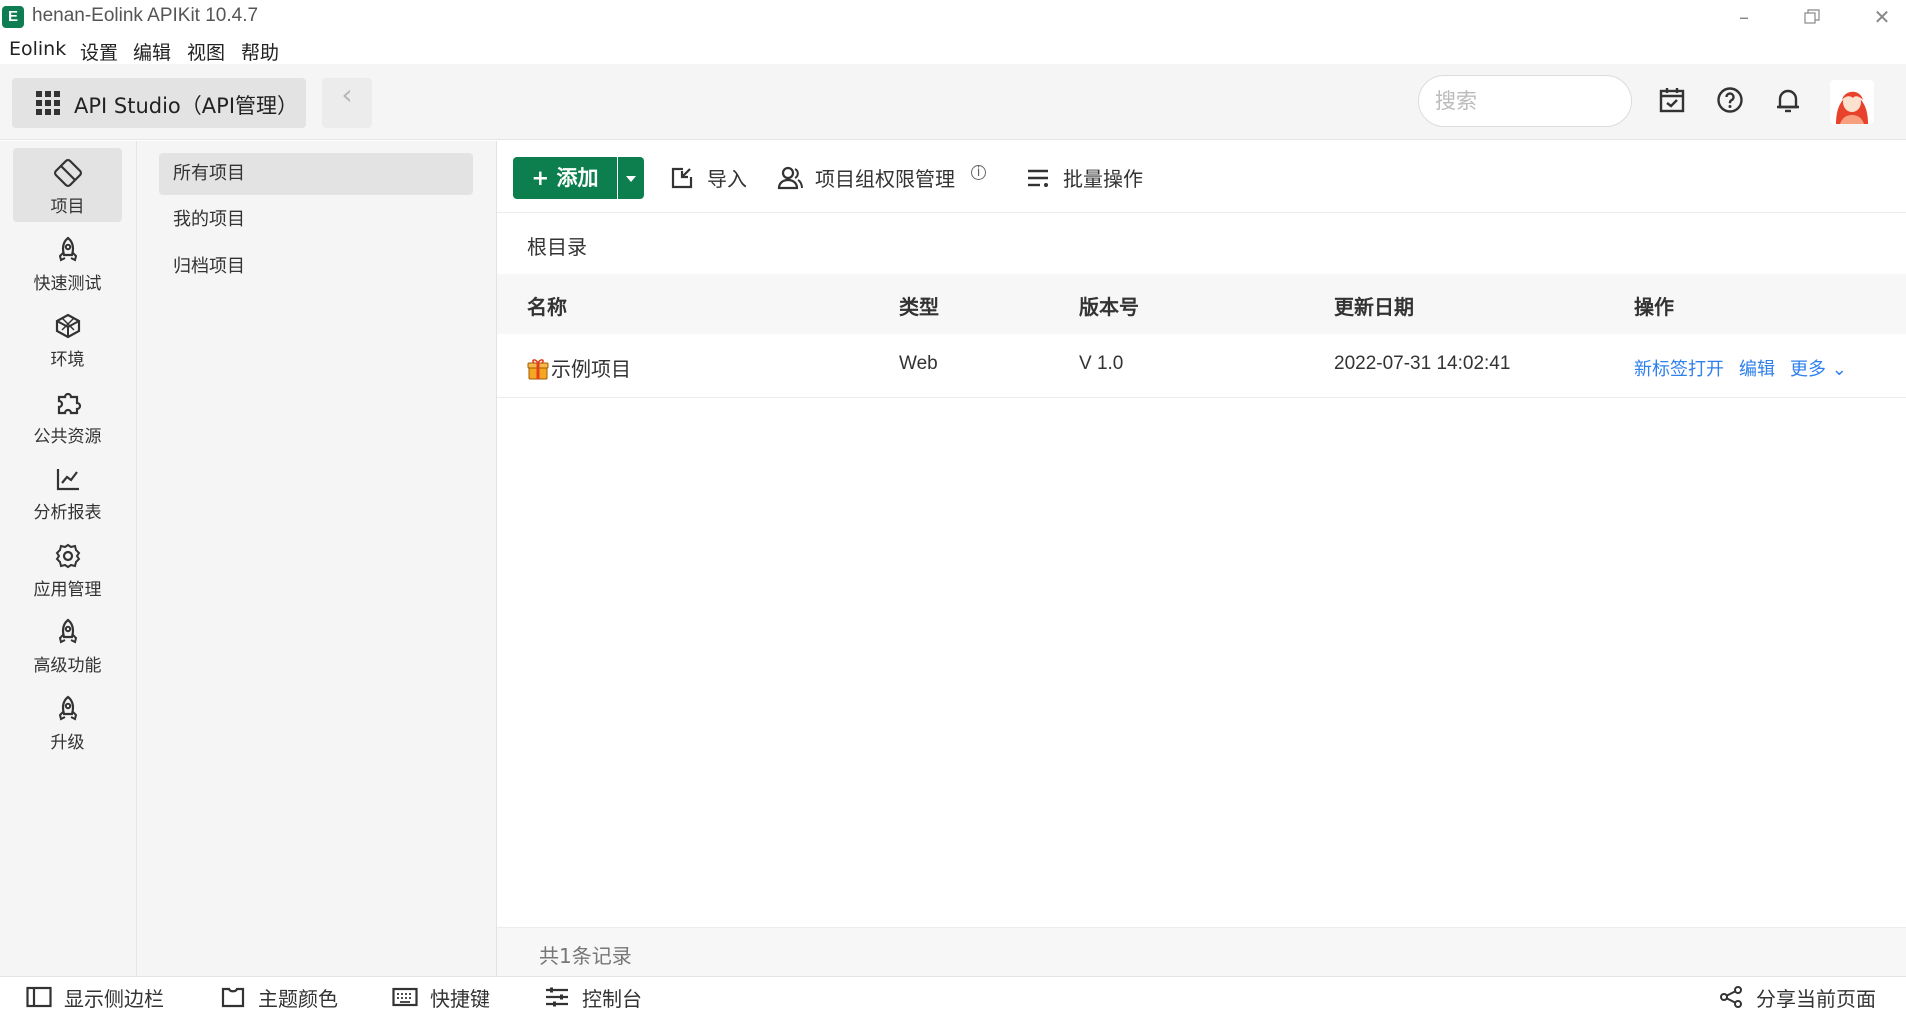 The height and width of the screenshot is (1012, 1906). What do you see at coordinates (919, 305) in the screenshot?
I see `column-header-type: 类型` at bounding box center [919, 305].